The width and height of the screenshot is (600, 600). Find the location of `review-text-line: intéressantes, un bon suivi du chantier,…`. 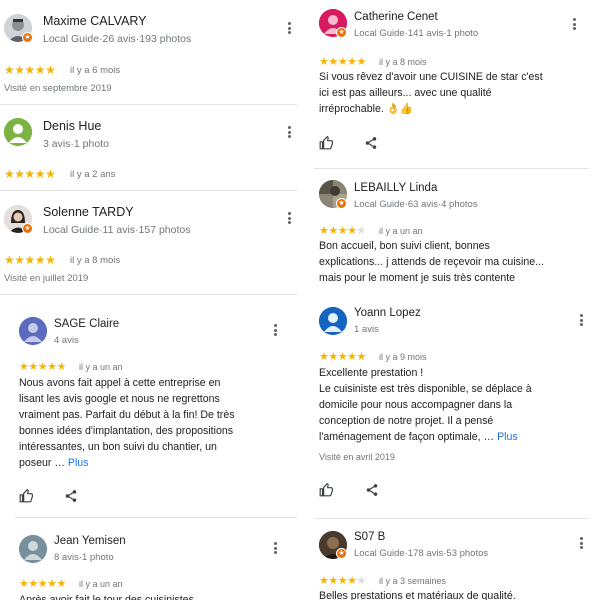

review-text-line: intéressantes, un bon suivi du chantier,… is located at coordinates (118, 447).